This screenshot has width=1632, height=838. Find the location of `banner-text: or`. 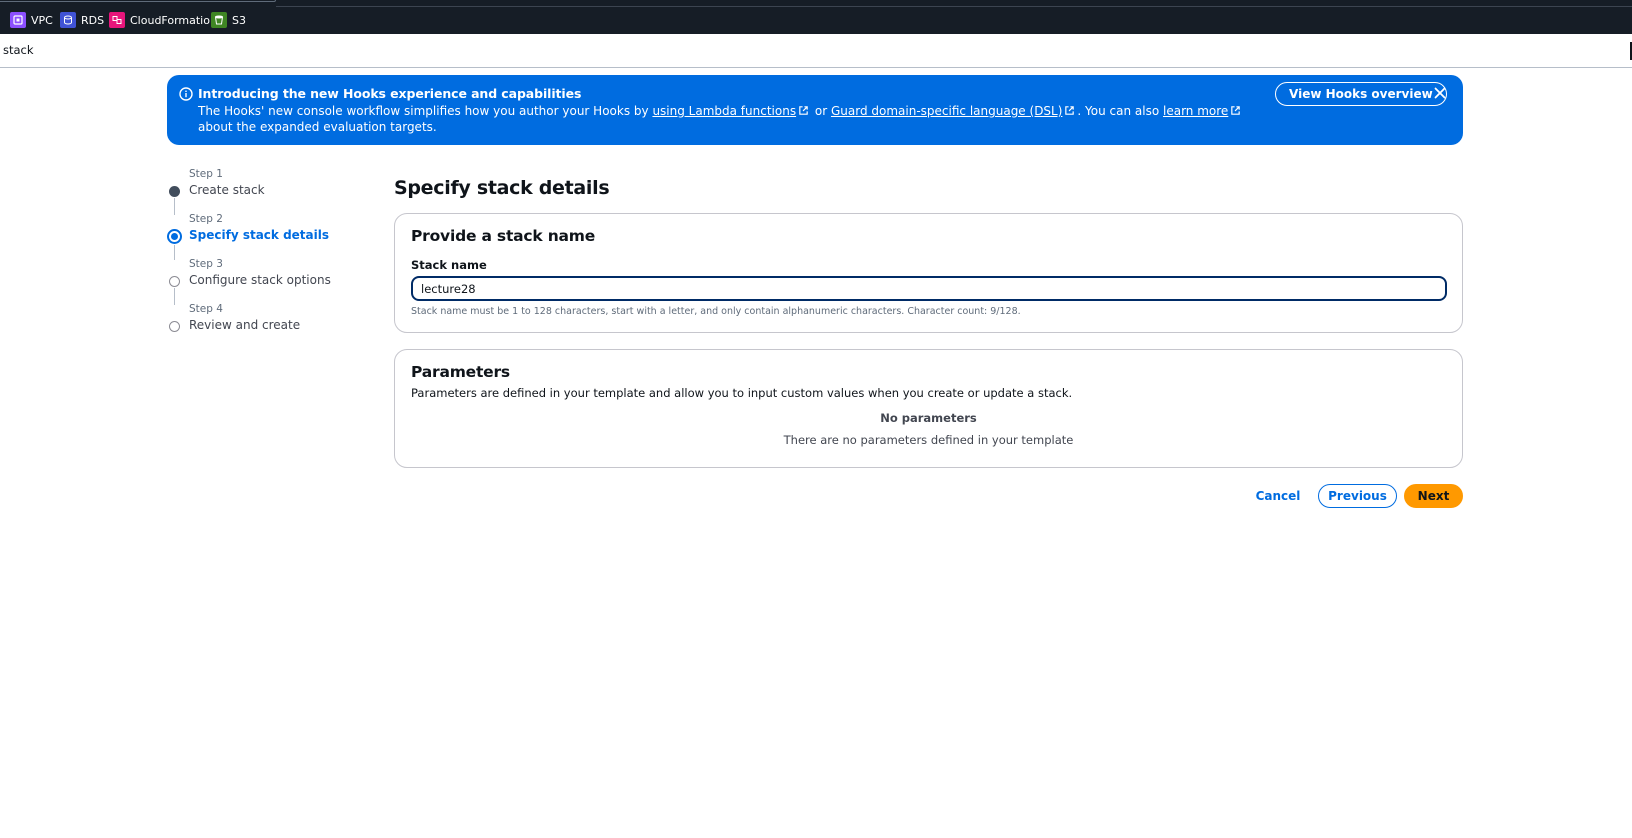

banner-text: or is located at coordinates (821, 111).